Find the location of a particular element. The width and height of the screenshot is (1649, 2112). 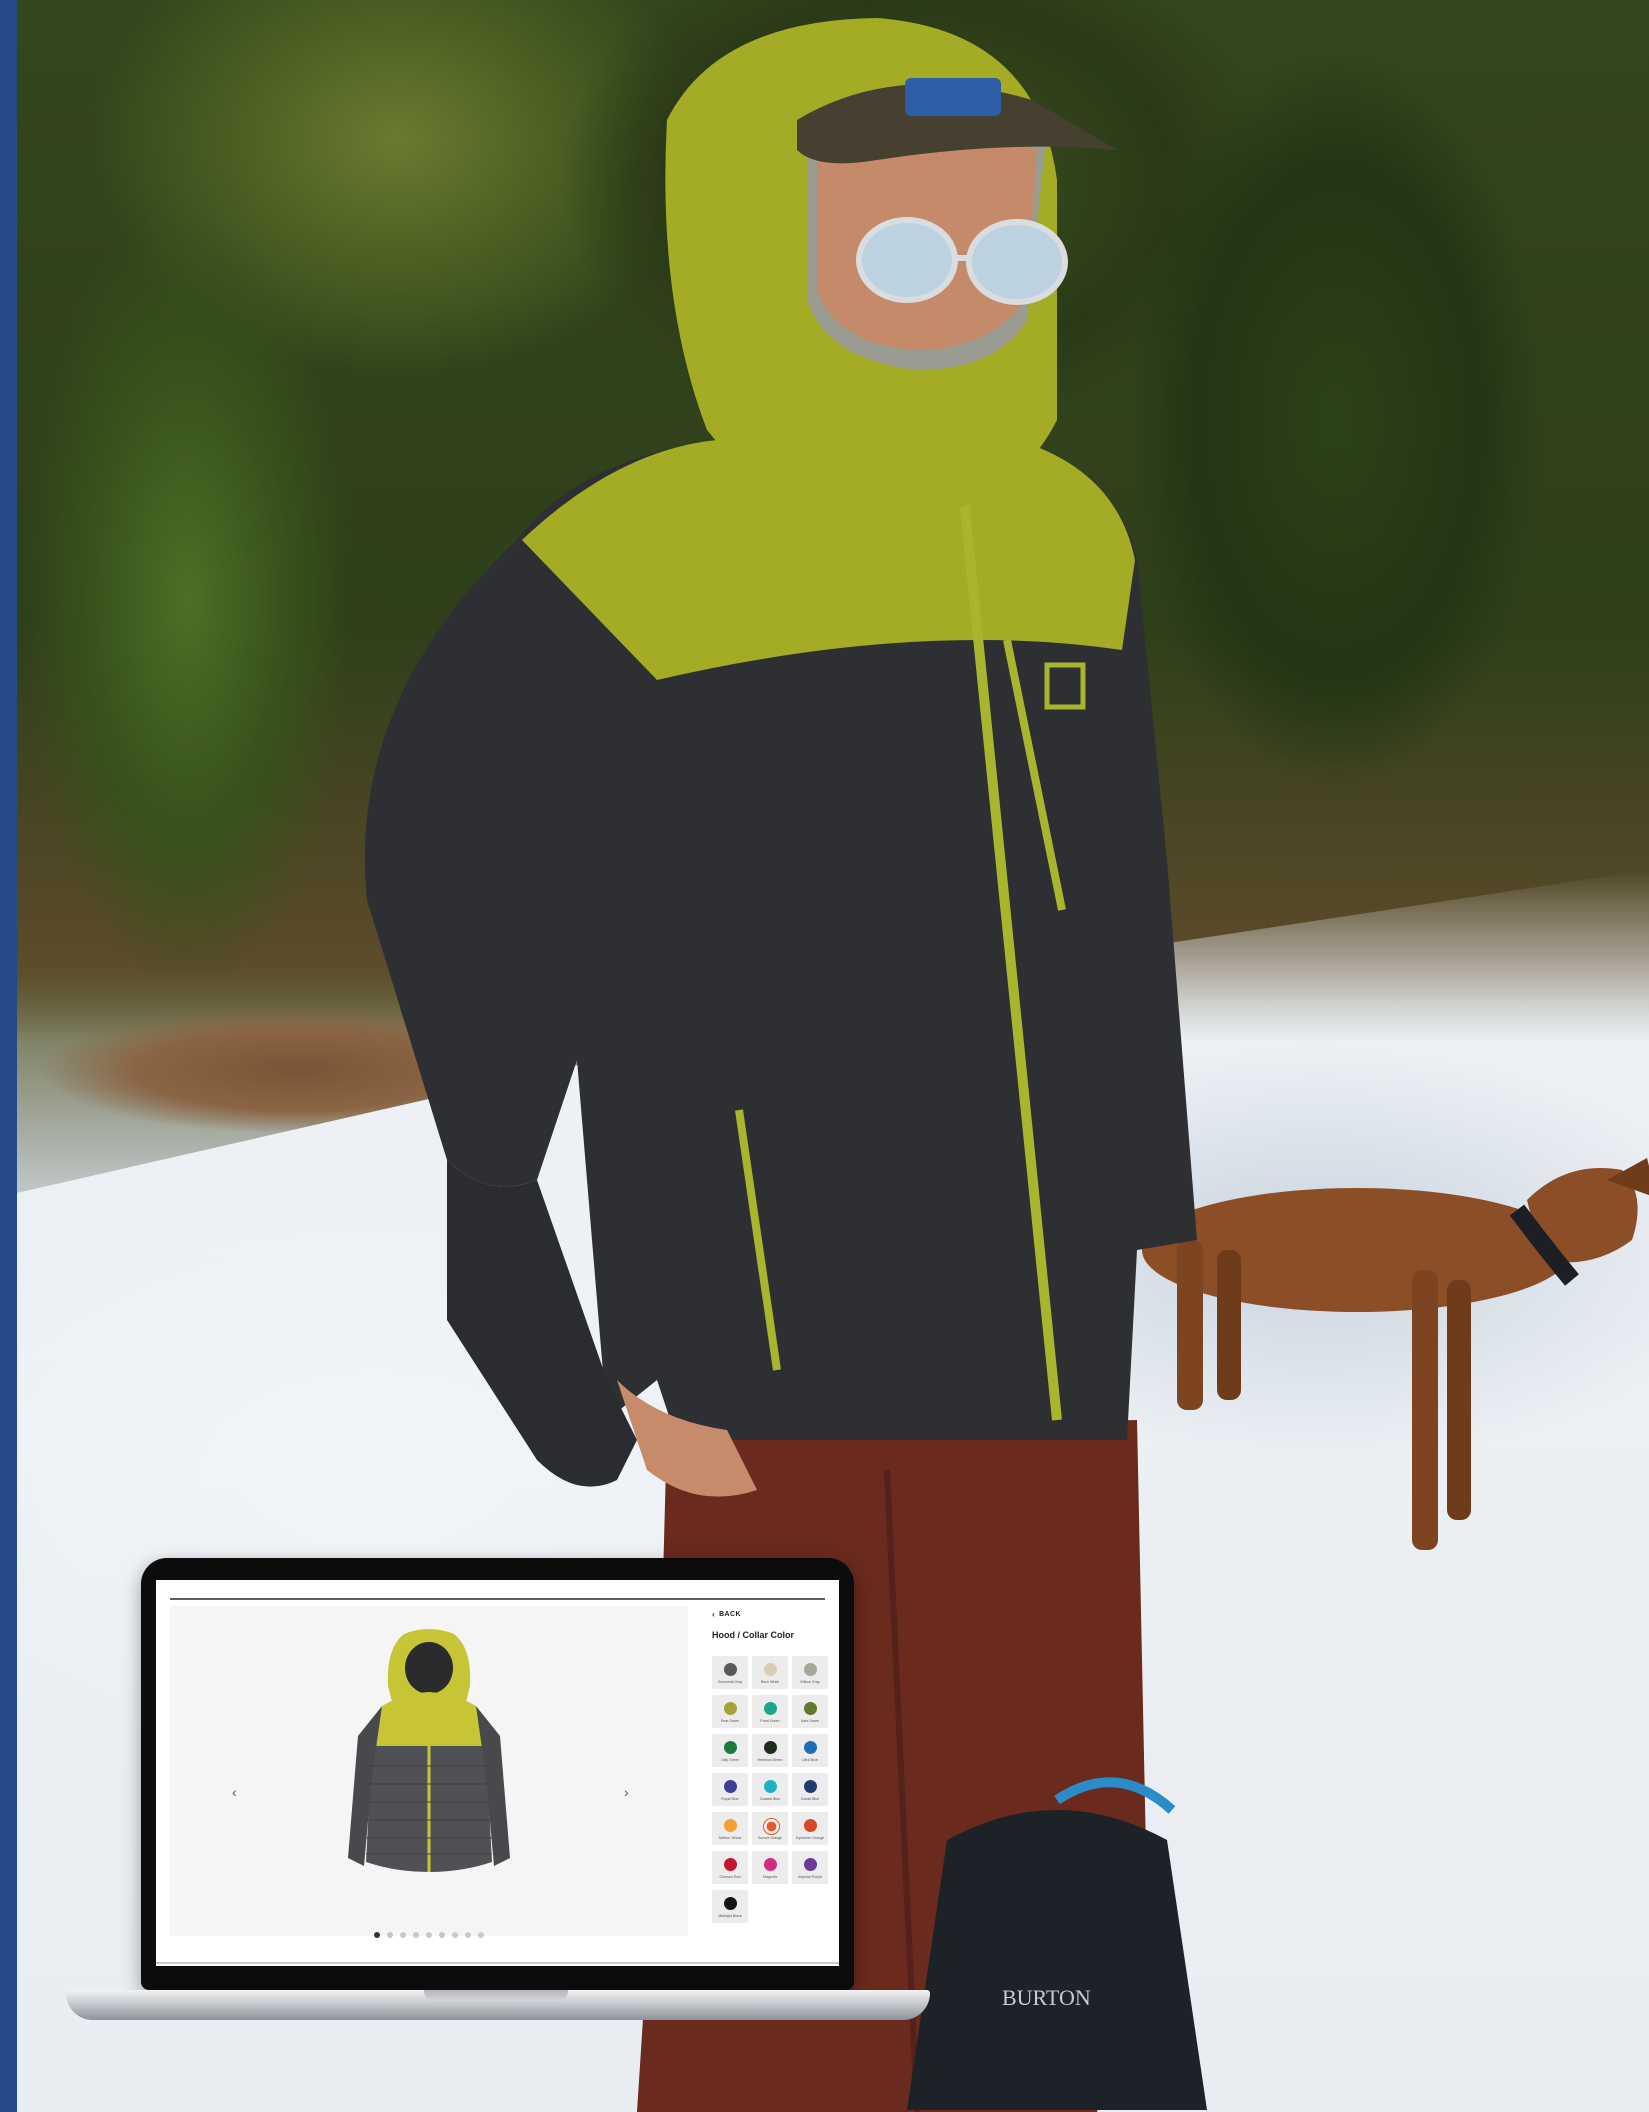

color-swatch: Jolly Green is located at coordinates (730, 1750).